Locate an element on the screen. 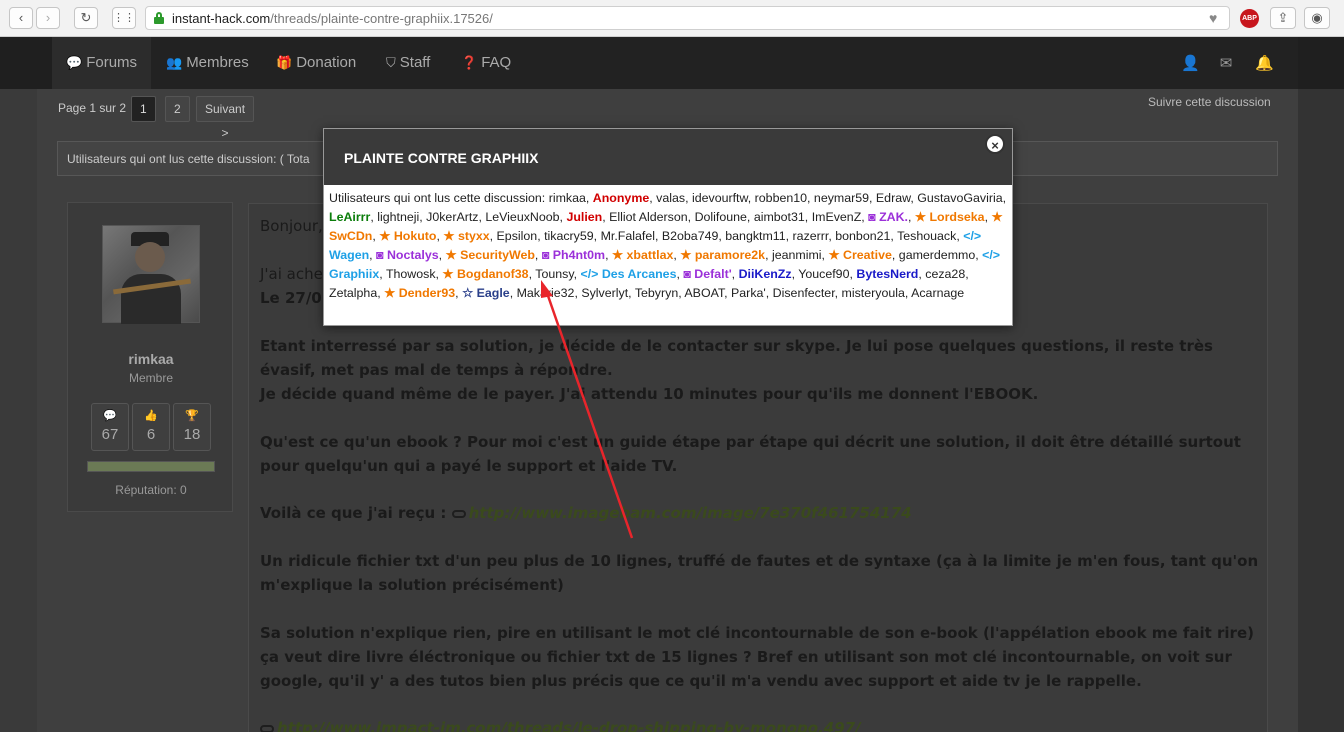 The height and width of the screenshot is (732, 1344). reader-username: ★ Creative is located at coordinates (859, 255).